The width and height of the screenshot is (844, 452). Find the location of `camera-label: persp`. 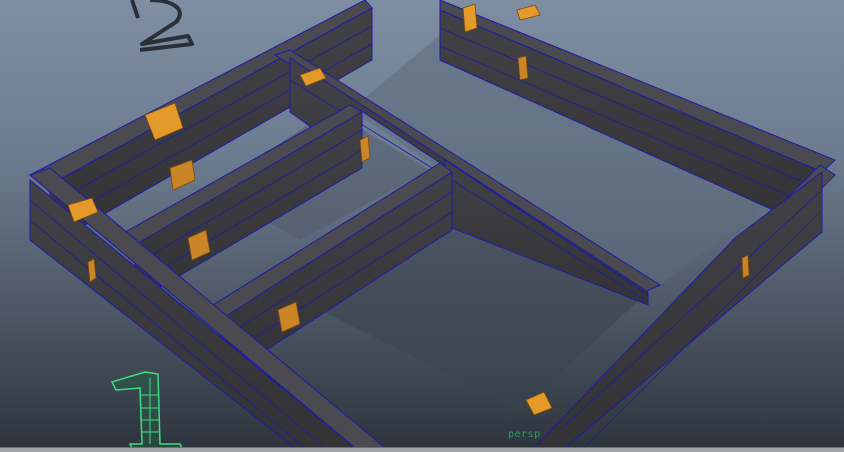

camera-label: persp is located at coordinates (524, 434).